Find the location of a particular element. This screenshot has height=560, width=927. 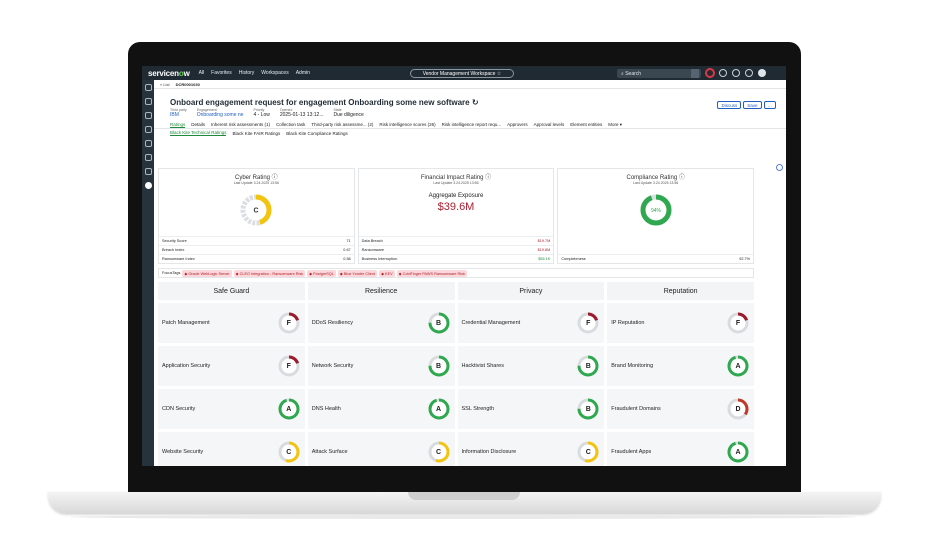

risk-item-application-security: Application Security F is located at coordinates (231, 366).